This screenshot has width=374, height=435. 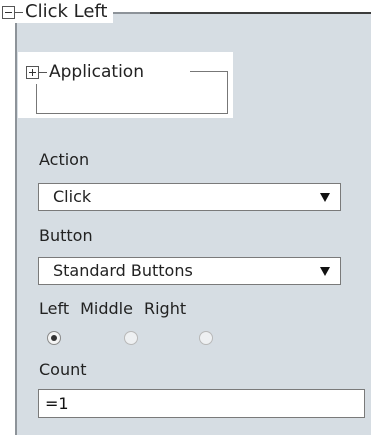 What do you see at coordinates (201, 403) in the screenshot?
I see `count-input` at bounding box center [201, 403].